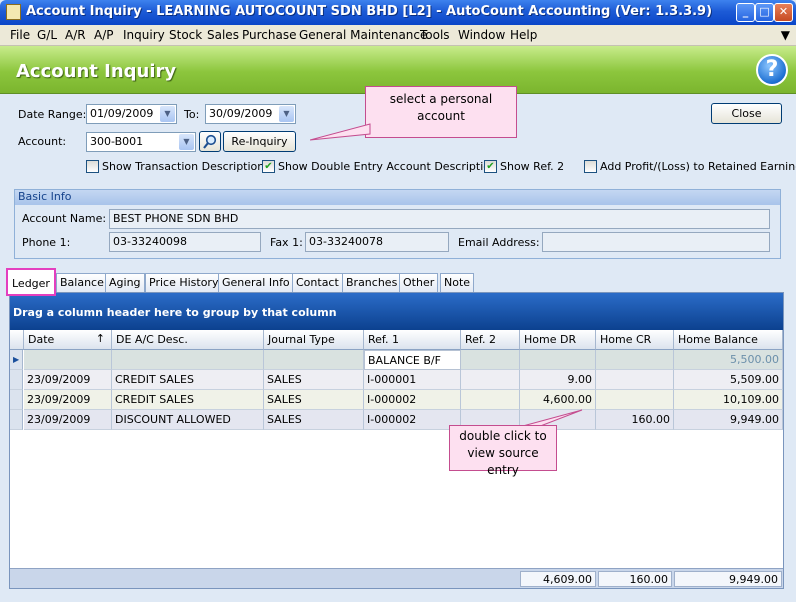  I want to click on table-cell: 9,949.00, so click(728, 420).